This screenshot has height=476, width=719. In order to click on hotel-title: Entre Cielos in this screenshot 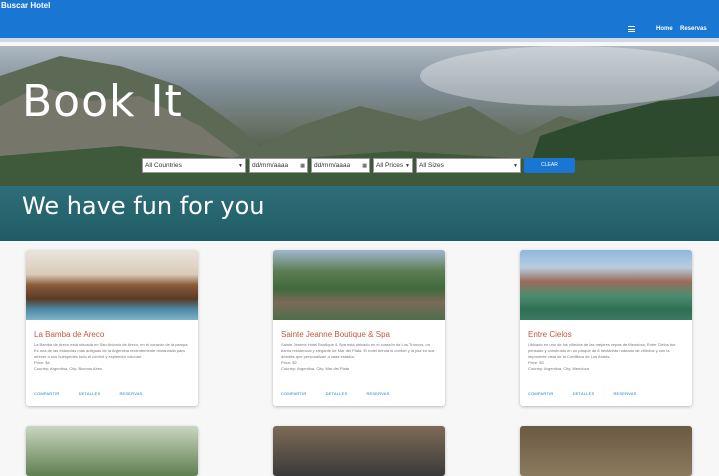, I will do `click(550, 334)`.